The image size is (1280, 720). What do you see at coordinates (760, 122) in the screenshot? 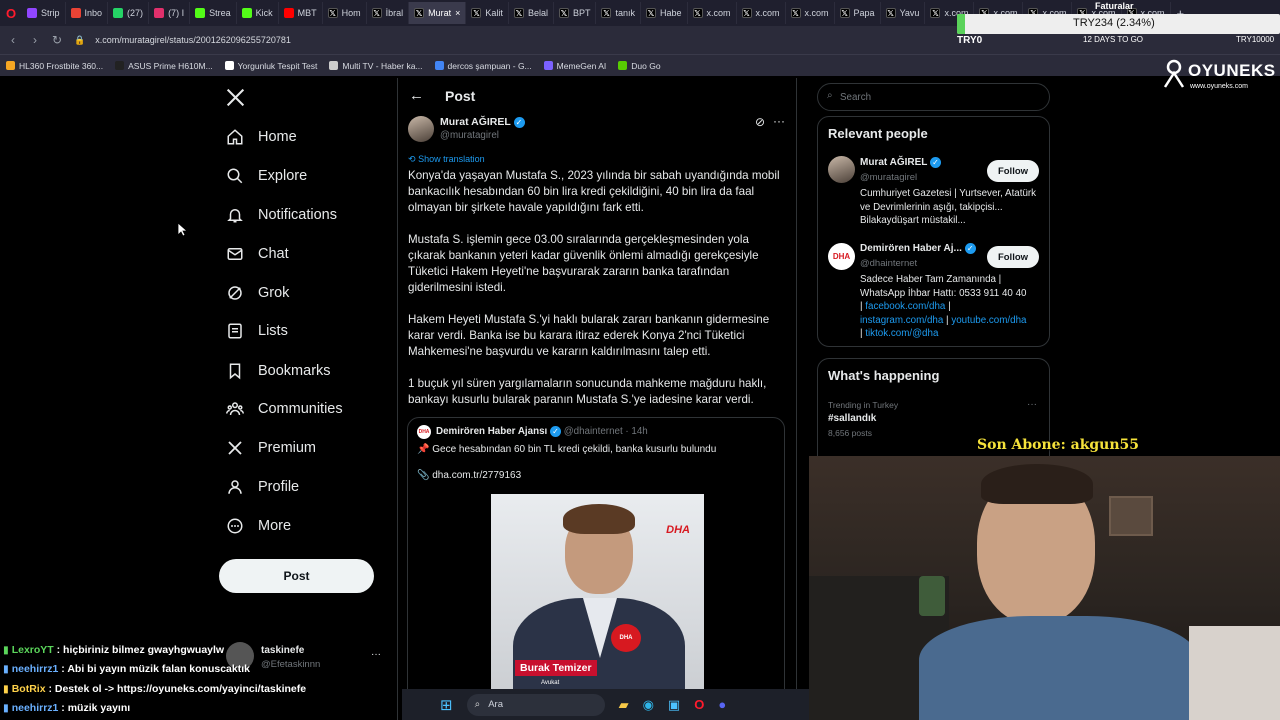
I see `grok-icon: ⊘` at bounding box center [760, 122].